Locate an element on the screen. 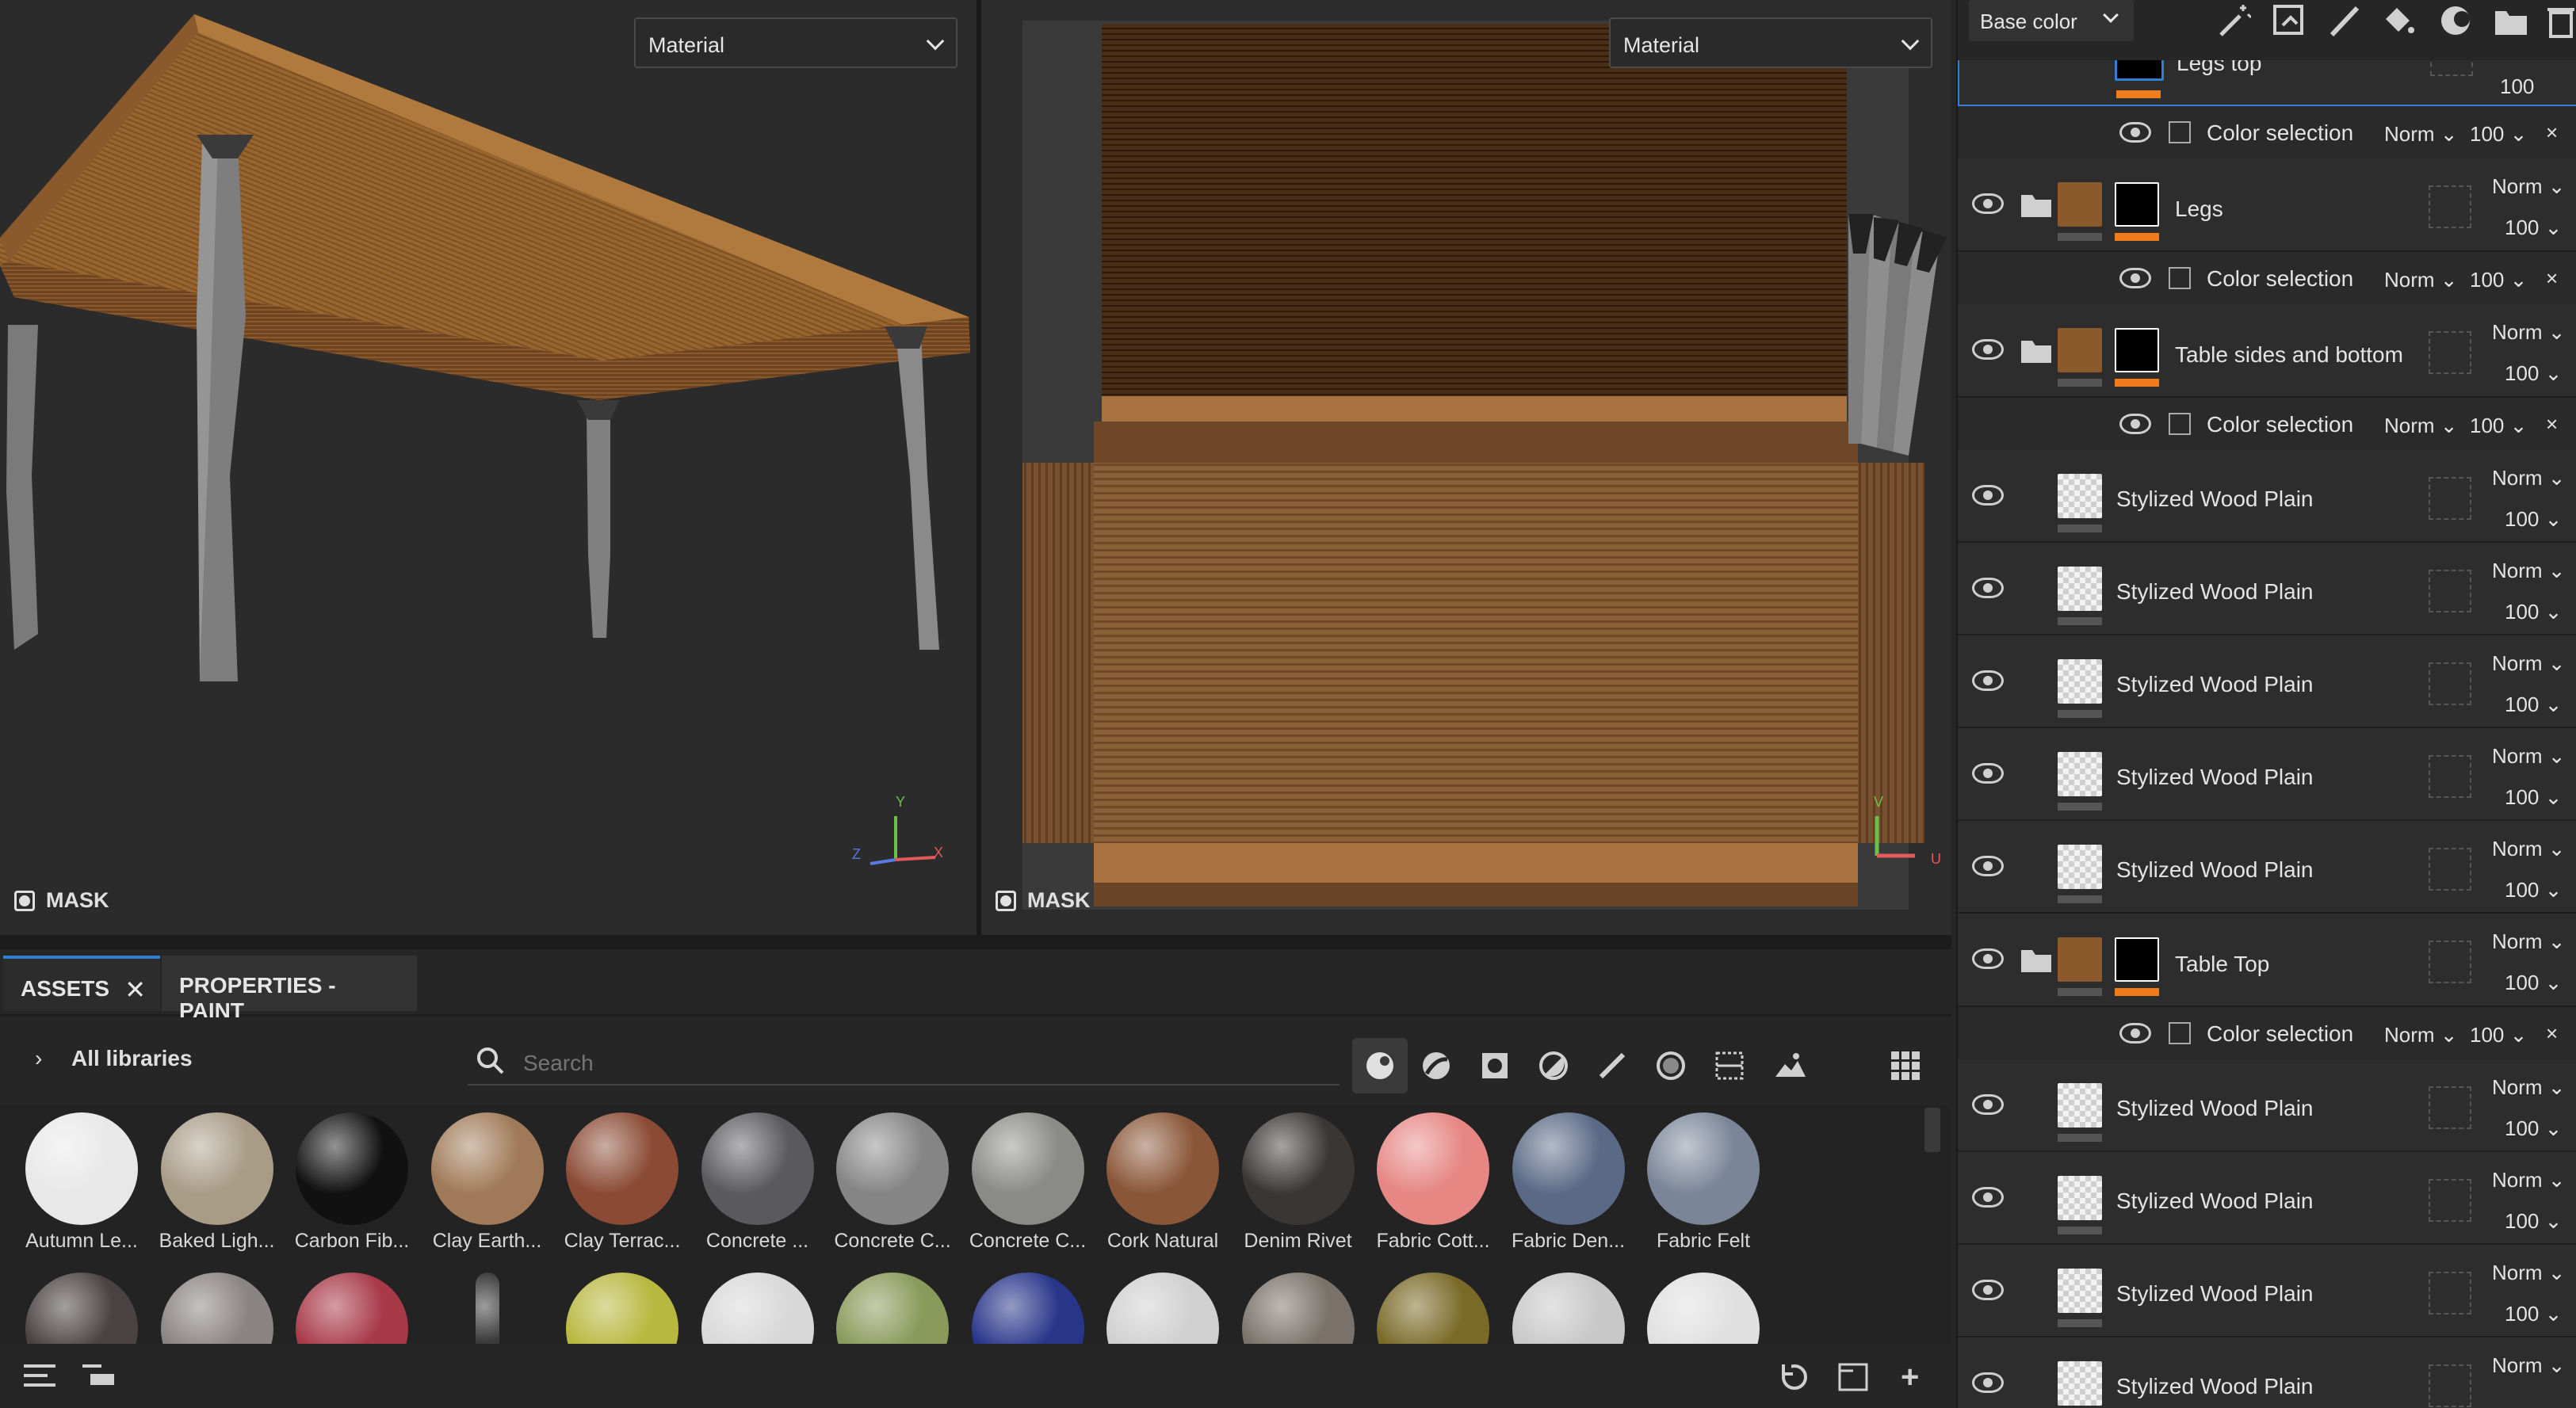  filter-environments-icon is located at coordinates (1790, 1066).